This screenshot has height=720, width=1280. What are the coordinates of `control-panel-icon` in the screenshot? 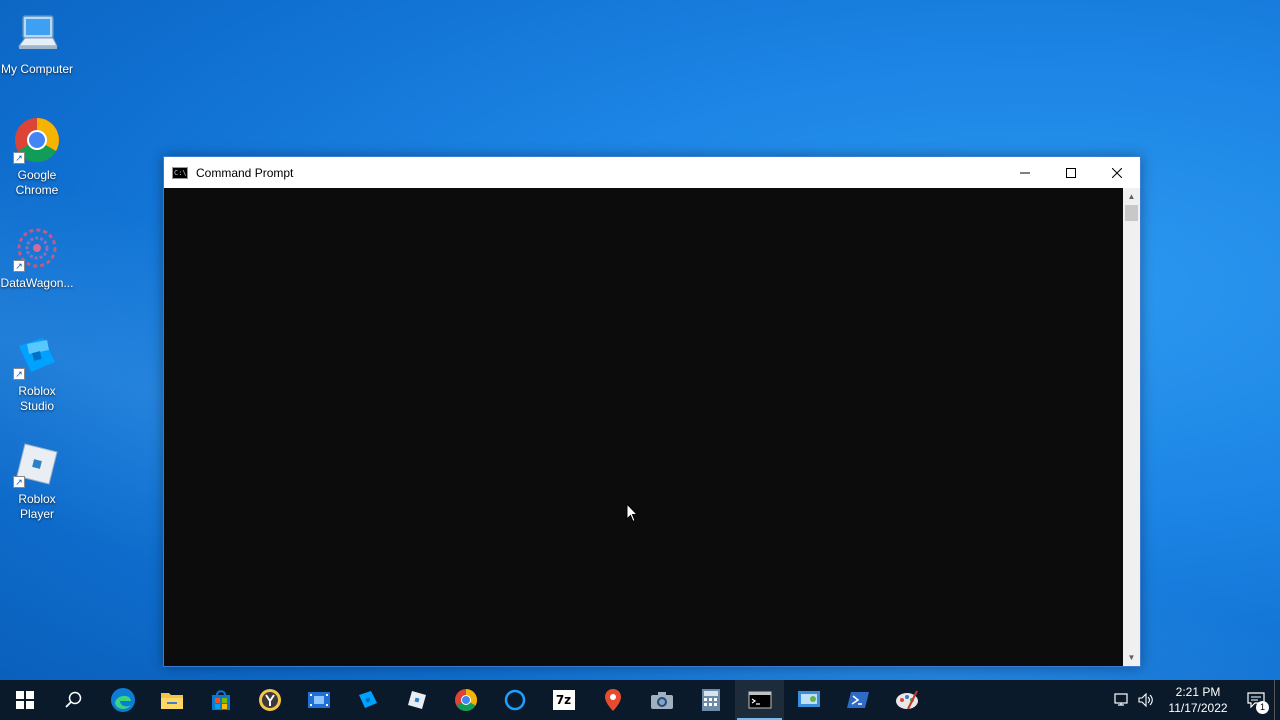 It's located at (808, 699).